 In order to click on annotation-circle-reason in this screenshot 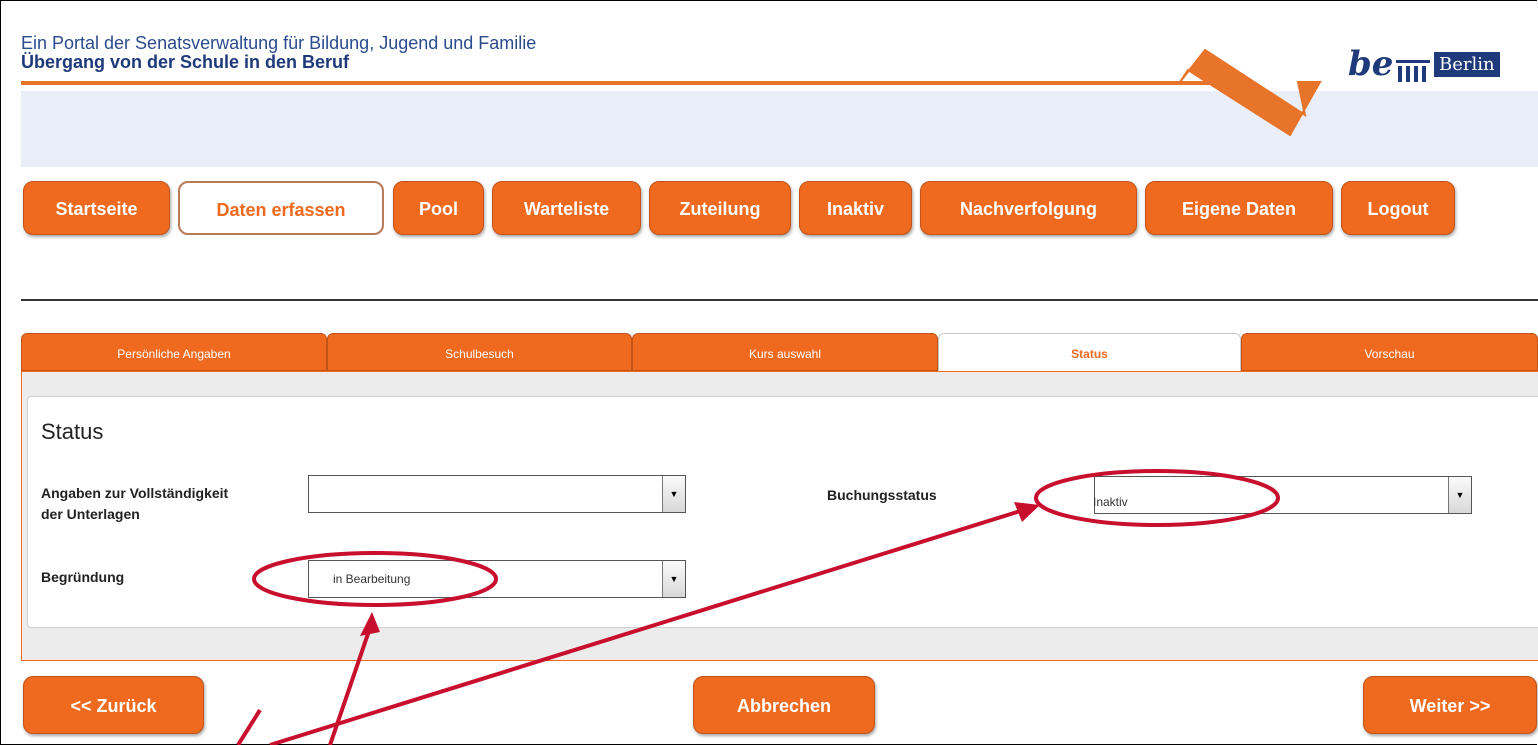, I will do `click(375, 579)`.